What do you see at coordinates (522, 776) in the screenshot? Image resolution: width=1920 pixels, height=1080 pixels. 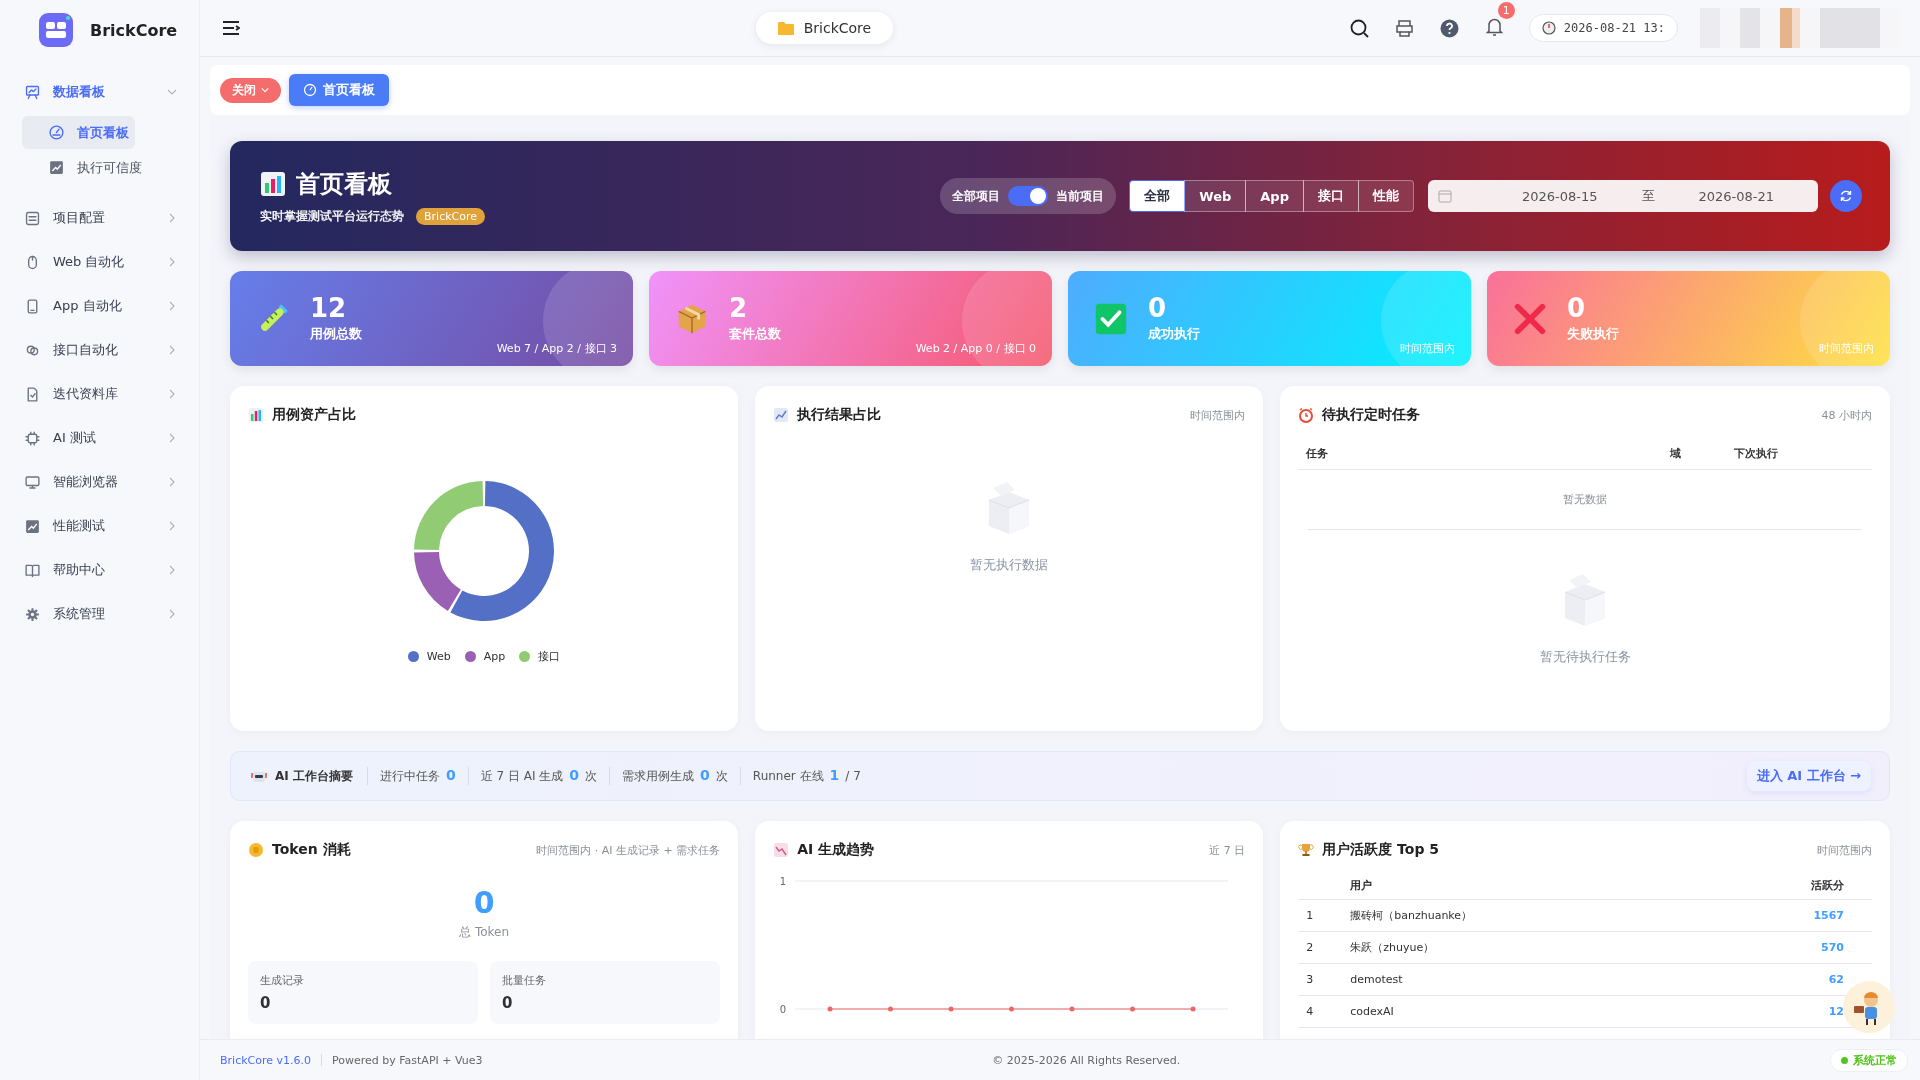 I see `summary-label: 近 7 日 AI 生成` at bounding box center [522, 776].